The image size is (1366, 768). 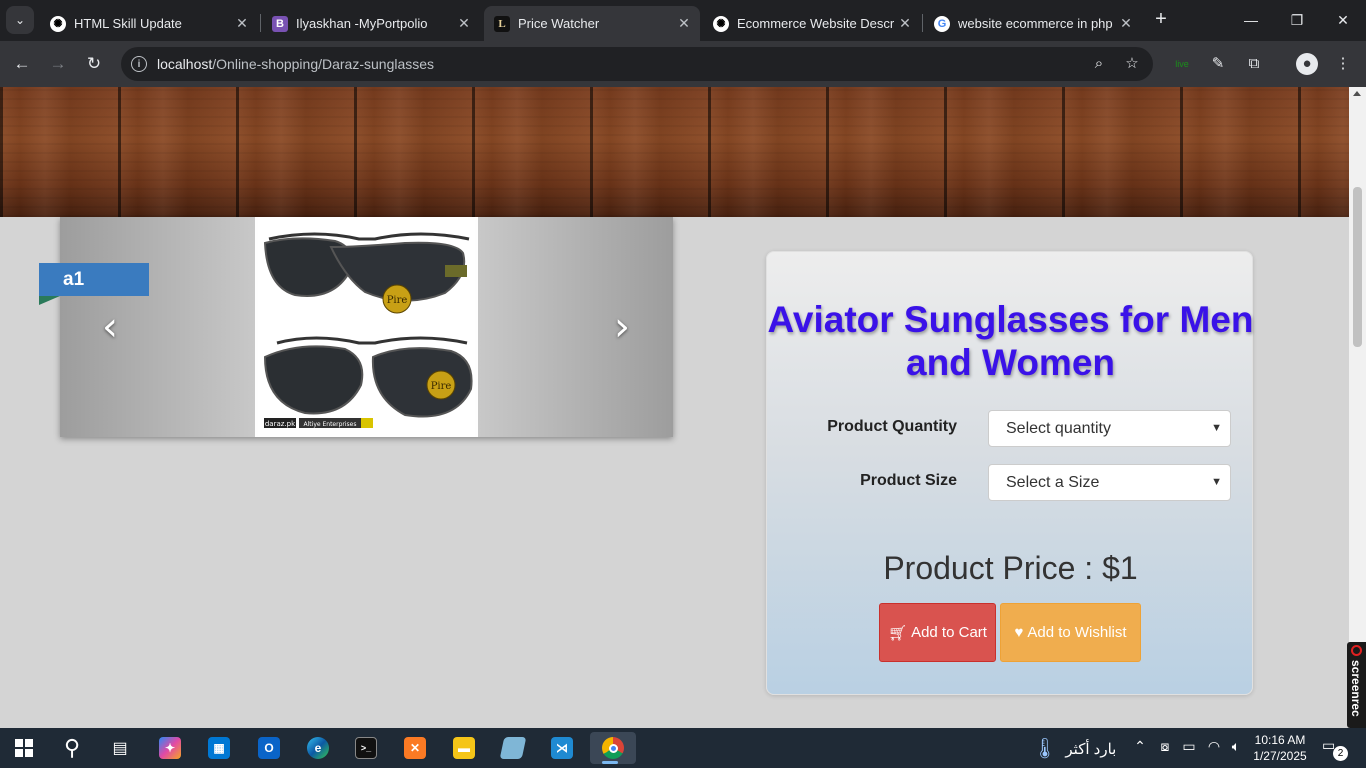 What do you see at coordinates (1307, 64) in the screenshot?
I see `profile-avatar-icon: ●` at bounding box center [1307, 64].